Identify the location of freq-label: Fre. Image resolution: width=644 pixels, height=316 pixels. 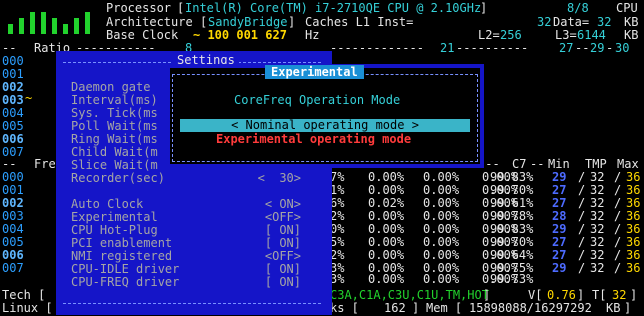
(45, 164).